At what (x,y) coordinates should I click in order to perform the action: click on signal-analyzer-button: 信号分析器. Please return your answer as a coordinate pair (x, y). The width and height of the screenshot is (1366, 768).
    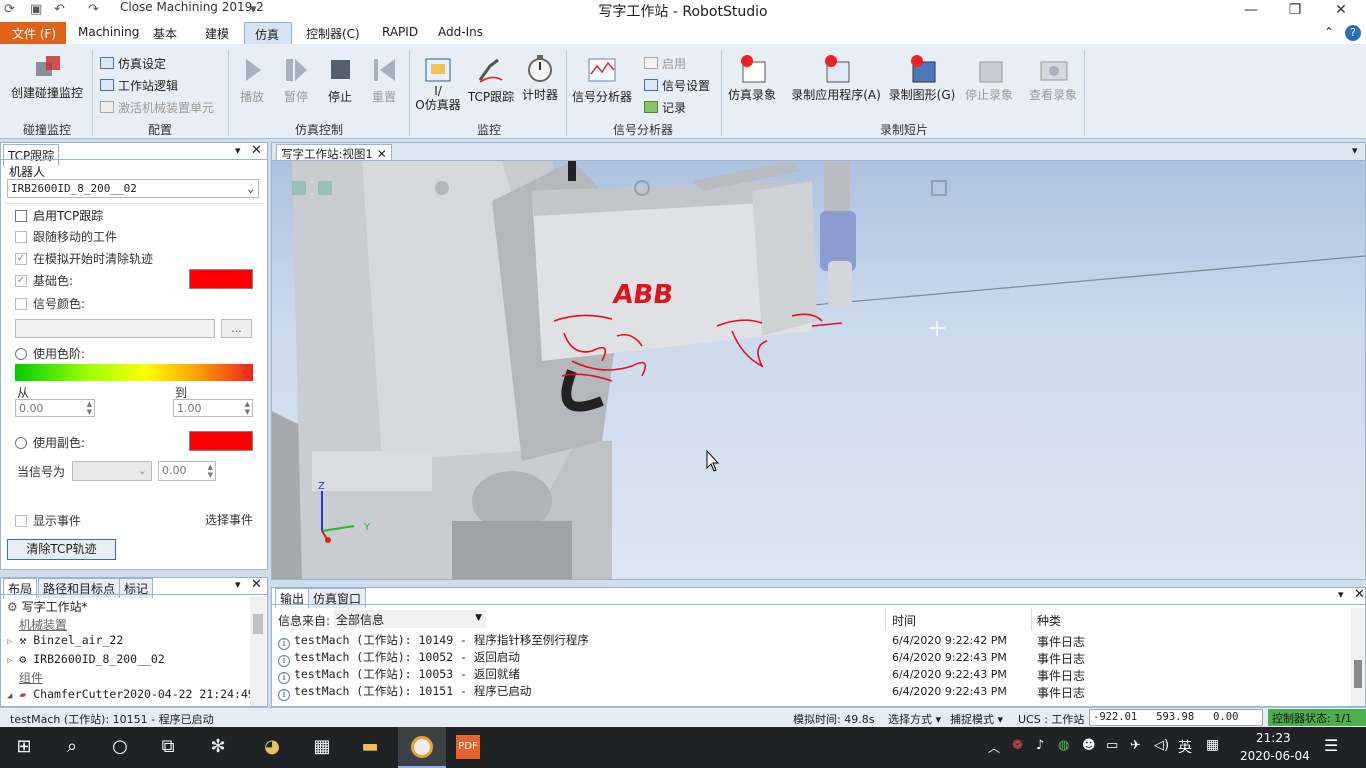
    Looking at the image, I should click on (602, 80).